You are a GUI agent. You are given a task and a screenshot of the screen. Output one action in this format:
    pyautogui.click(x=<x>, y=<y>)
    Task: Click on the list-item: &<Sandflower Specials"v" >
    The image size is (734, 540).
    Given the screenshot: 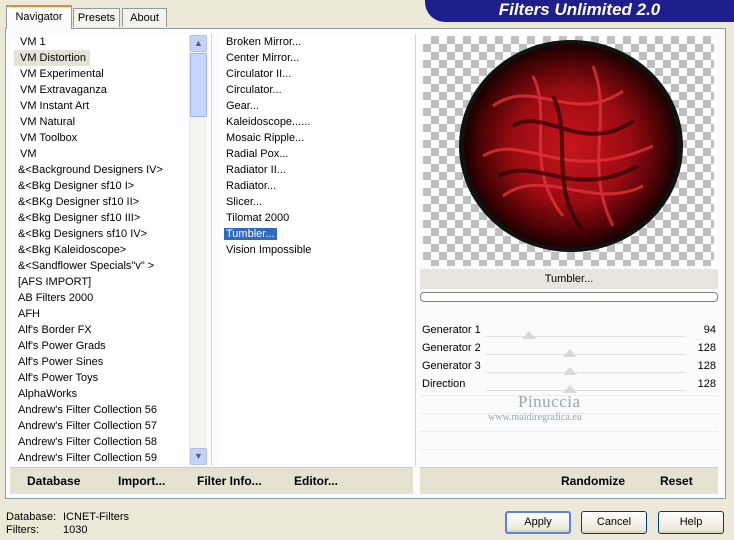 What is the action you would take?
    pyautogui.click(x=110, y=266)
    